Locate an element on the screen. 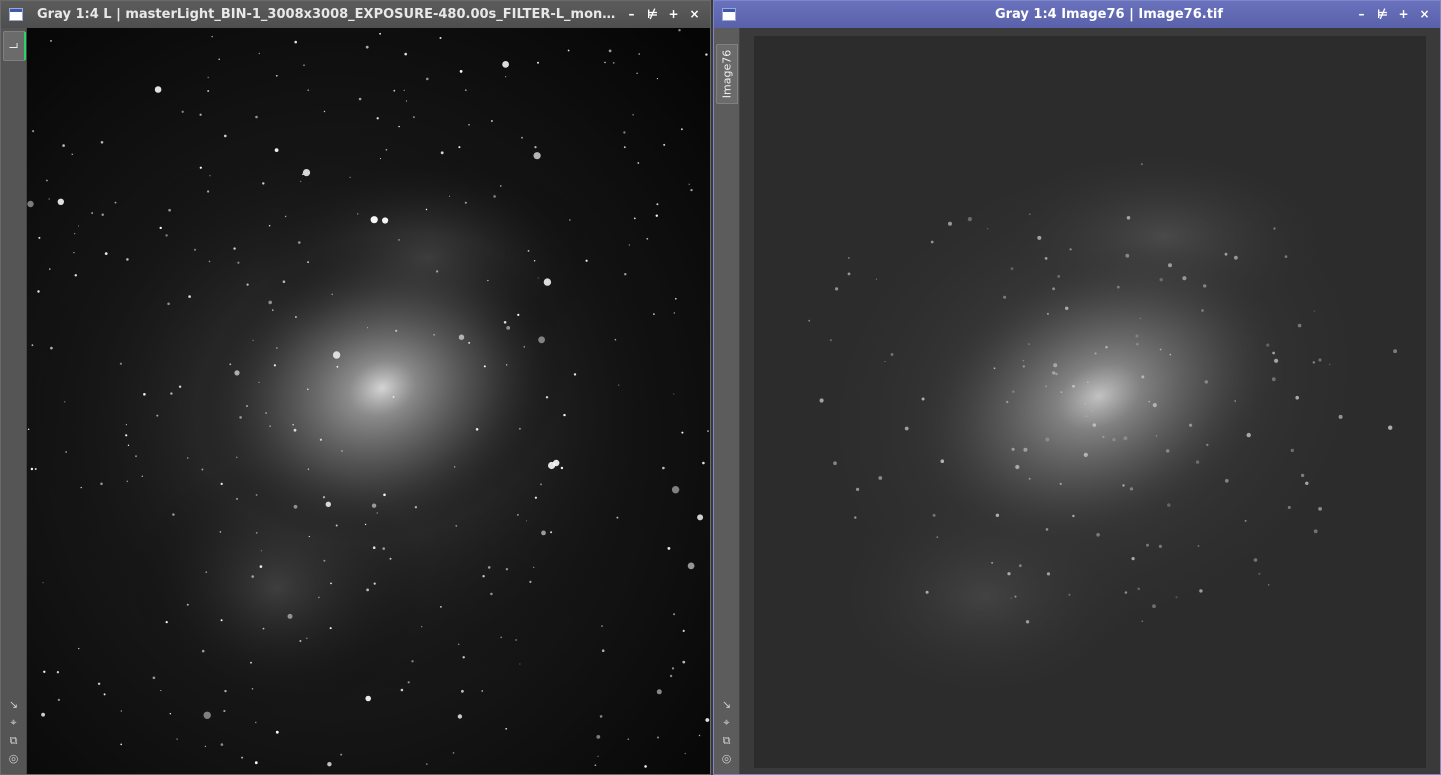 Image resolution: width=1441 pixels, height=775 pixels. view-tab-label: Image76 is located at coordinates (727, 74).